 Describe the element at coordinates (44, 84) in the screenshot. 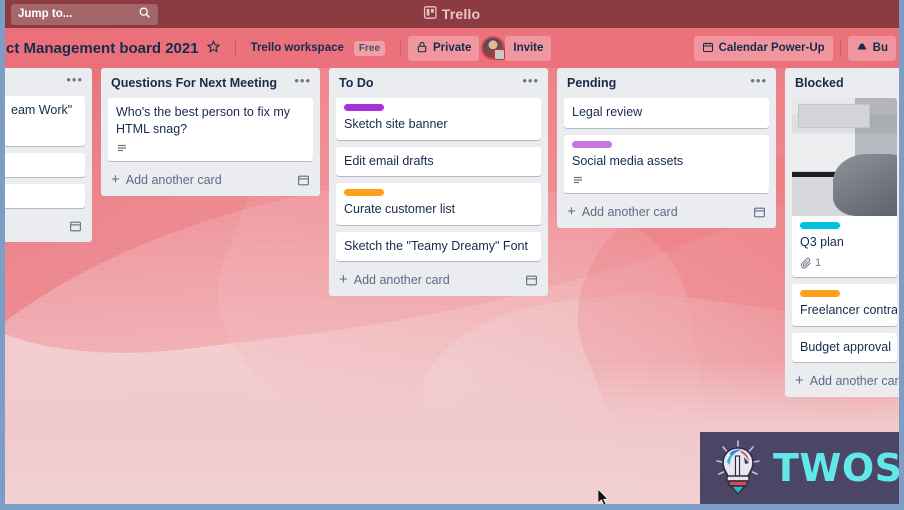

I see `list-header: •••` at that location.